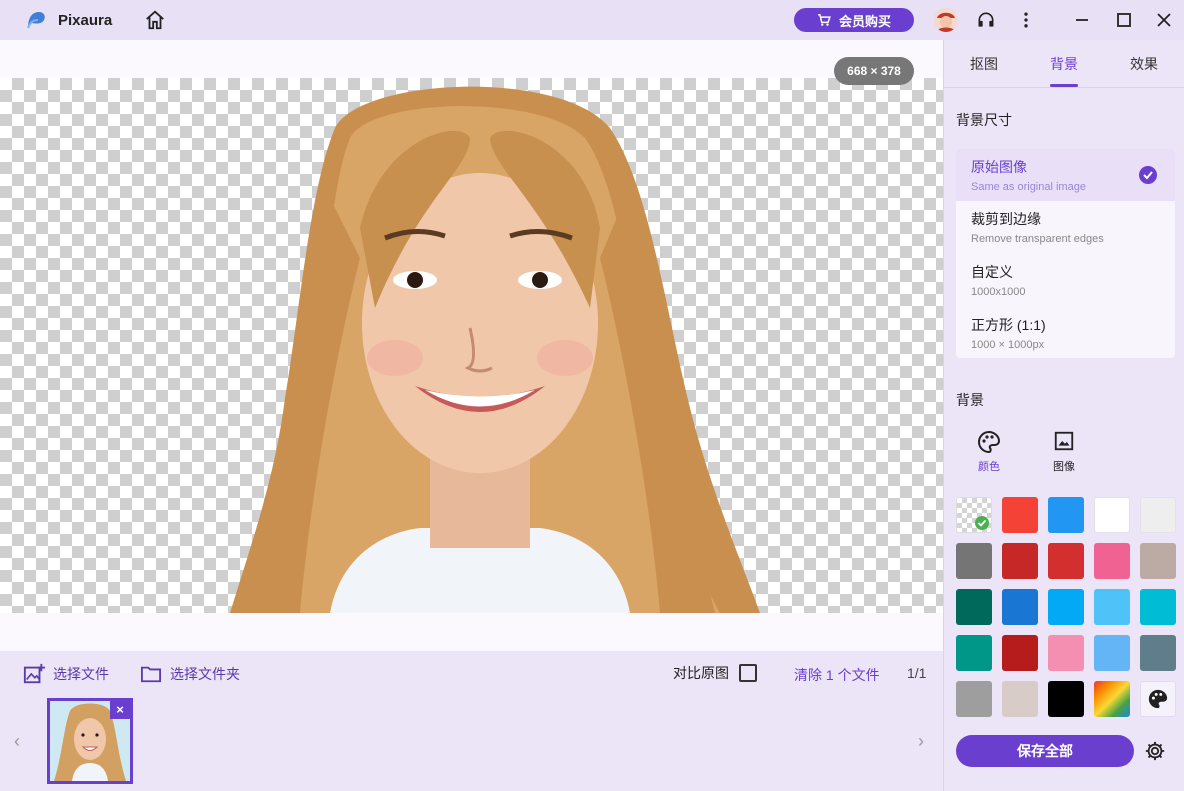  I want to click on app-name: Pixaura, so click(85, 20).